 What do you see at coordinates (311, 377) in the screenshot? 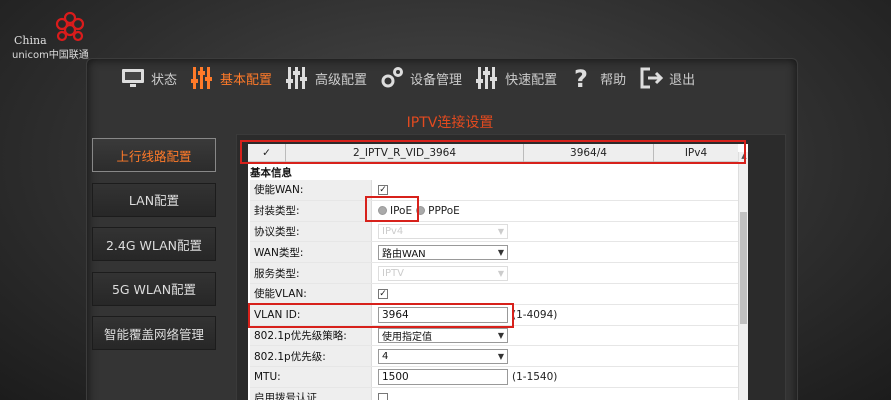
I see `mtu-label: MTU:` at bounding box center [311, 377].